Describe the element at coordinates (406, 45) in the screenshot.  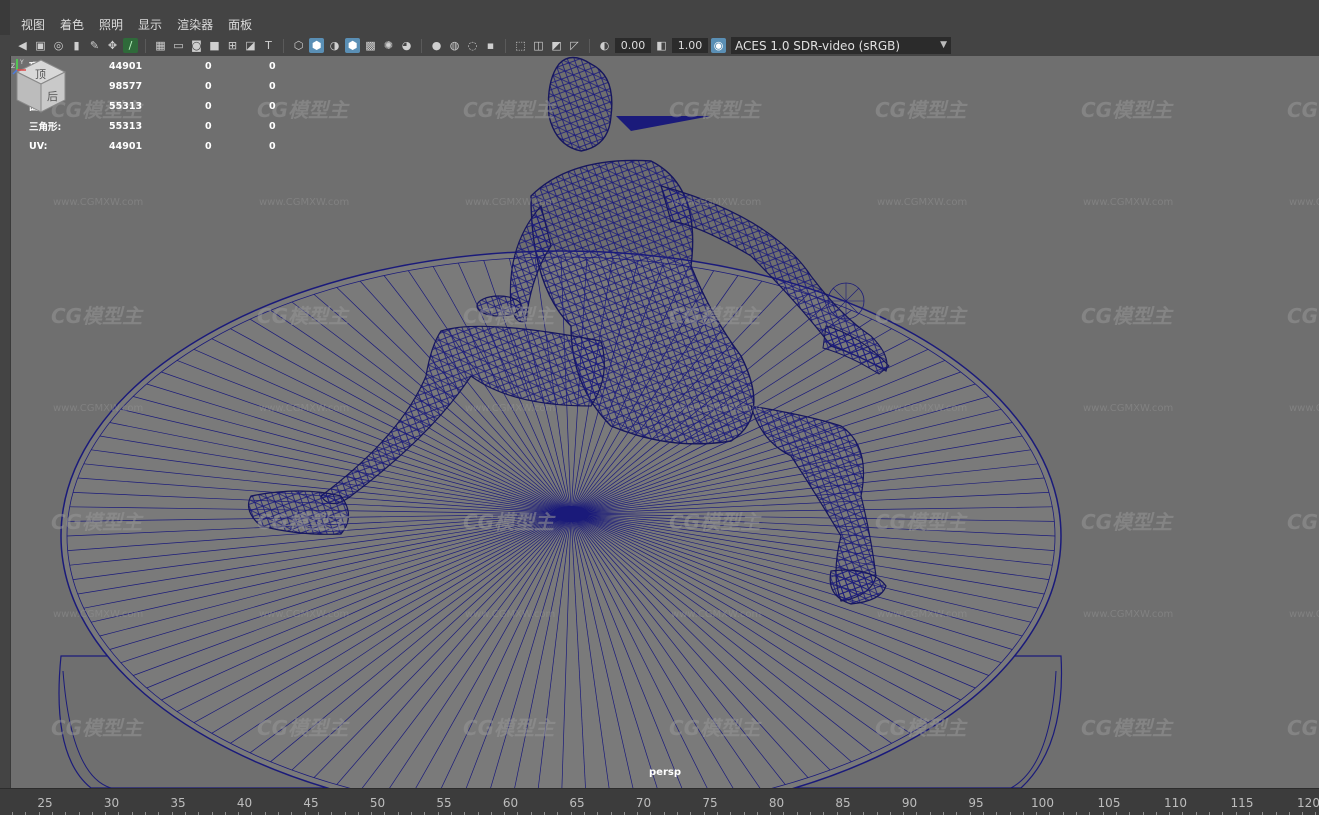
I see `shadows-icon: ◕` at that location.